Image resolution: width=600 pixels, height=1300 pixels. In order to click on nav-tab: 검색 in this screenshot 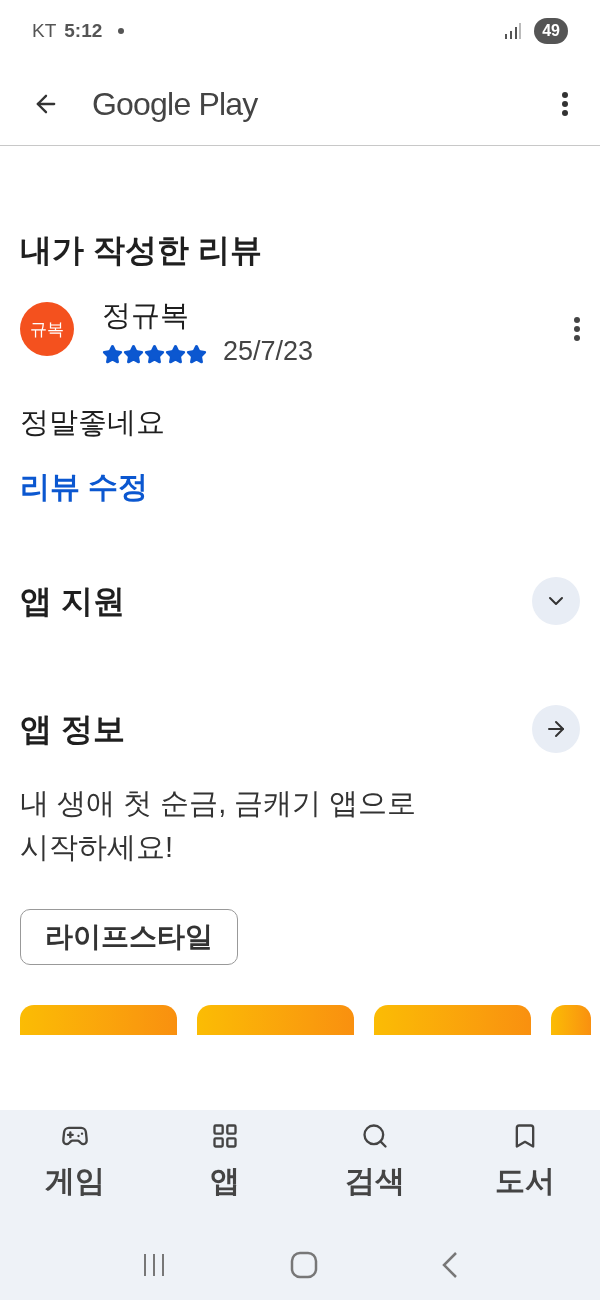, I will do `click(375, 1176)`.